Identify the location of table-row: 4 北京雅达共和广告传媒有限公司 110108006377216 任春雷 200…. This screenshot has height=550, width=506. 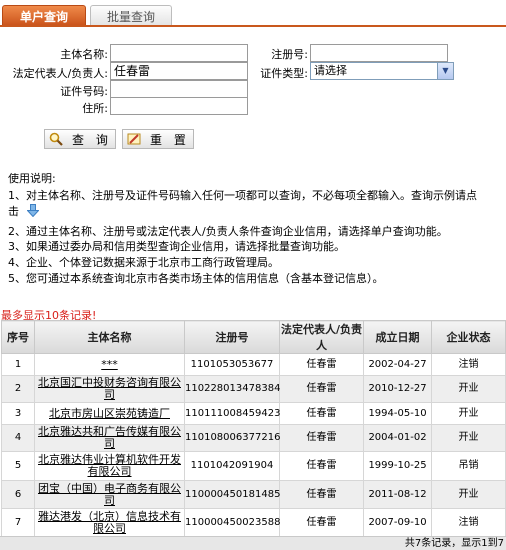
(253, 438).